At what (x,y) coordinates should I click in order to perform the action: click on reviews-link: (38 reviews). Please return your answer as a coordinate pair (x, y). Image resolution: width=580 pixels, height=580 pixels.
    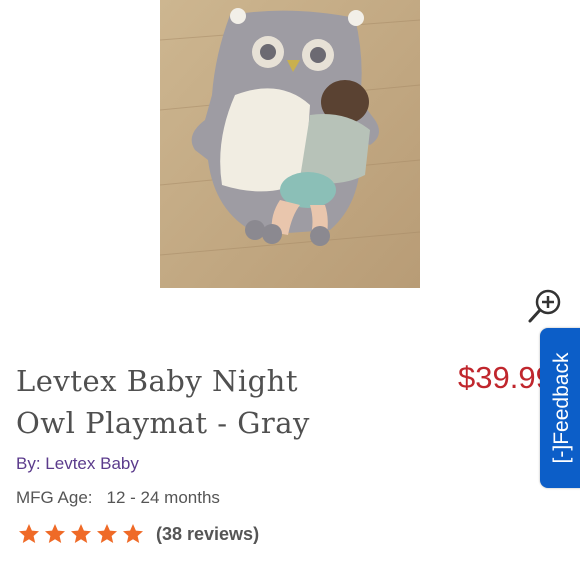
    Looking at the image, I should click on (207, 534).